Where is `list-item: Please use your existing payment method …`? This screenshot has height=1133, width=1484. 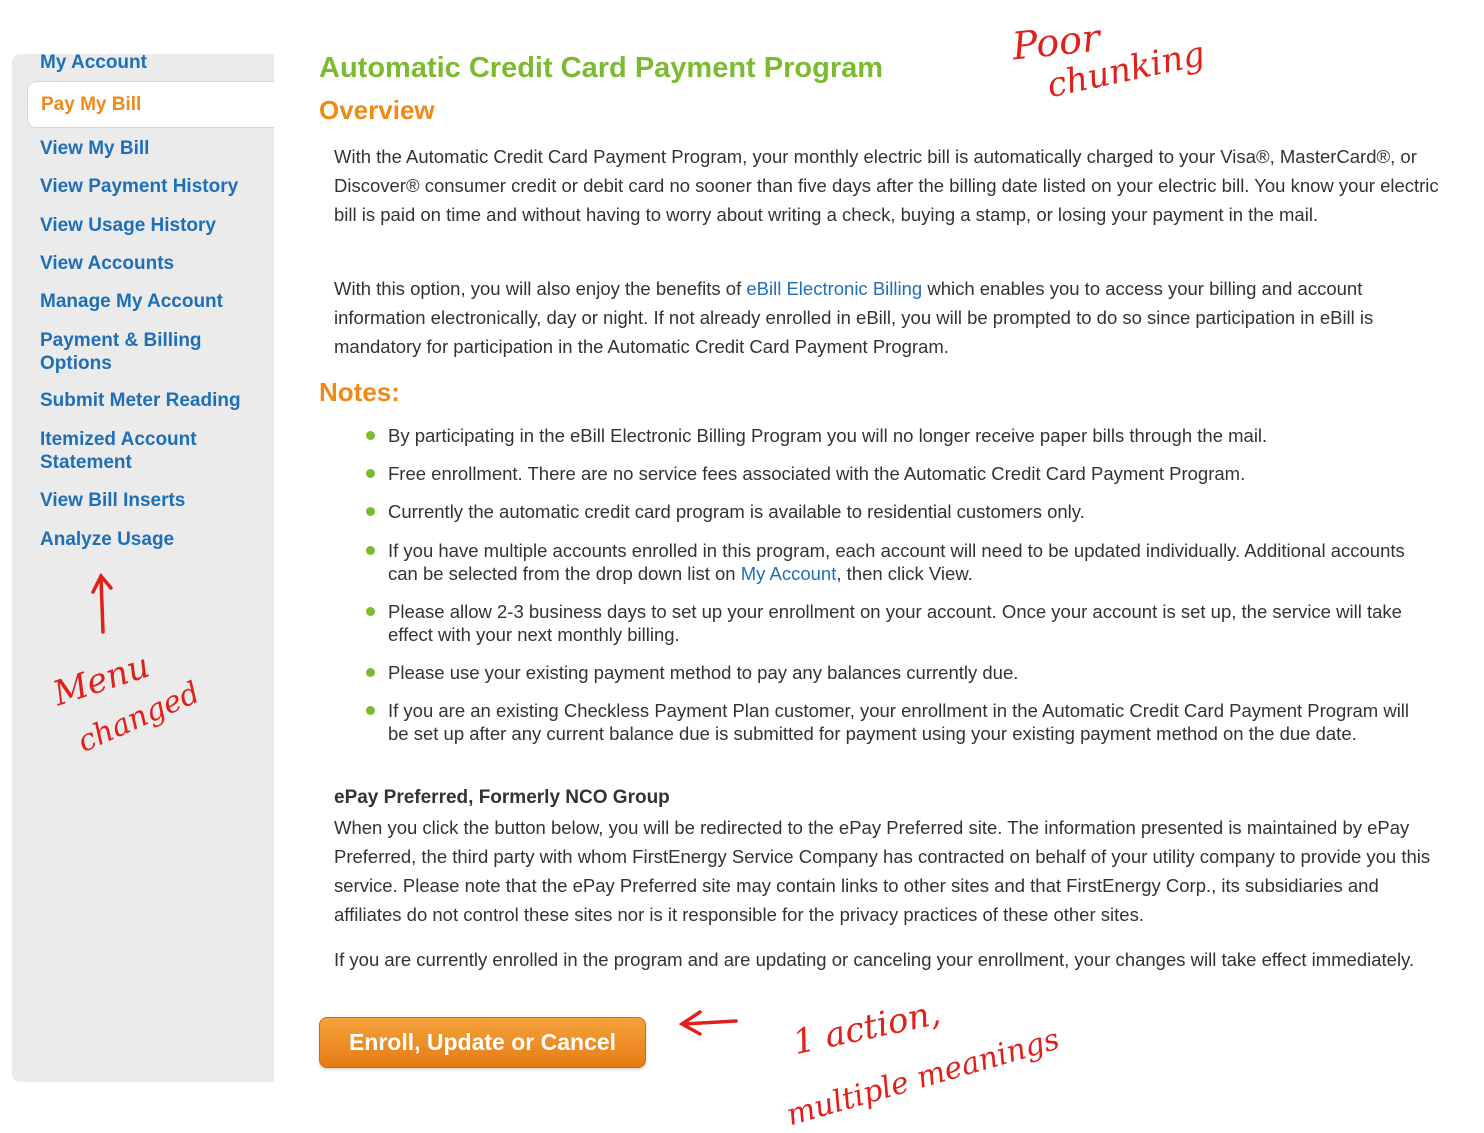 list-item: Please use your existing payment method … is located at coordinates (904, 672).